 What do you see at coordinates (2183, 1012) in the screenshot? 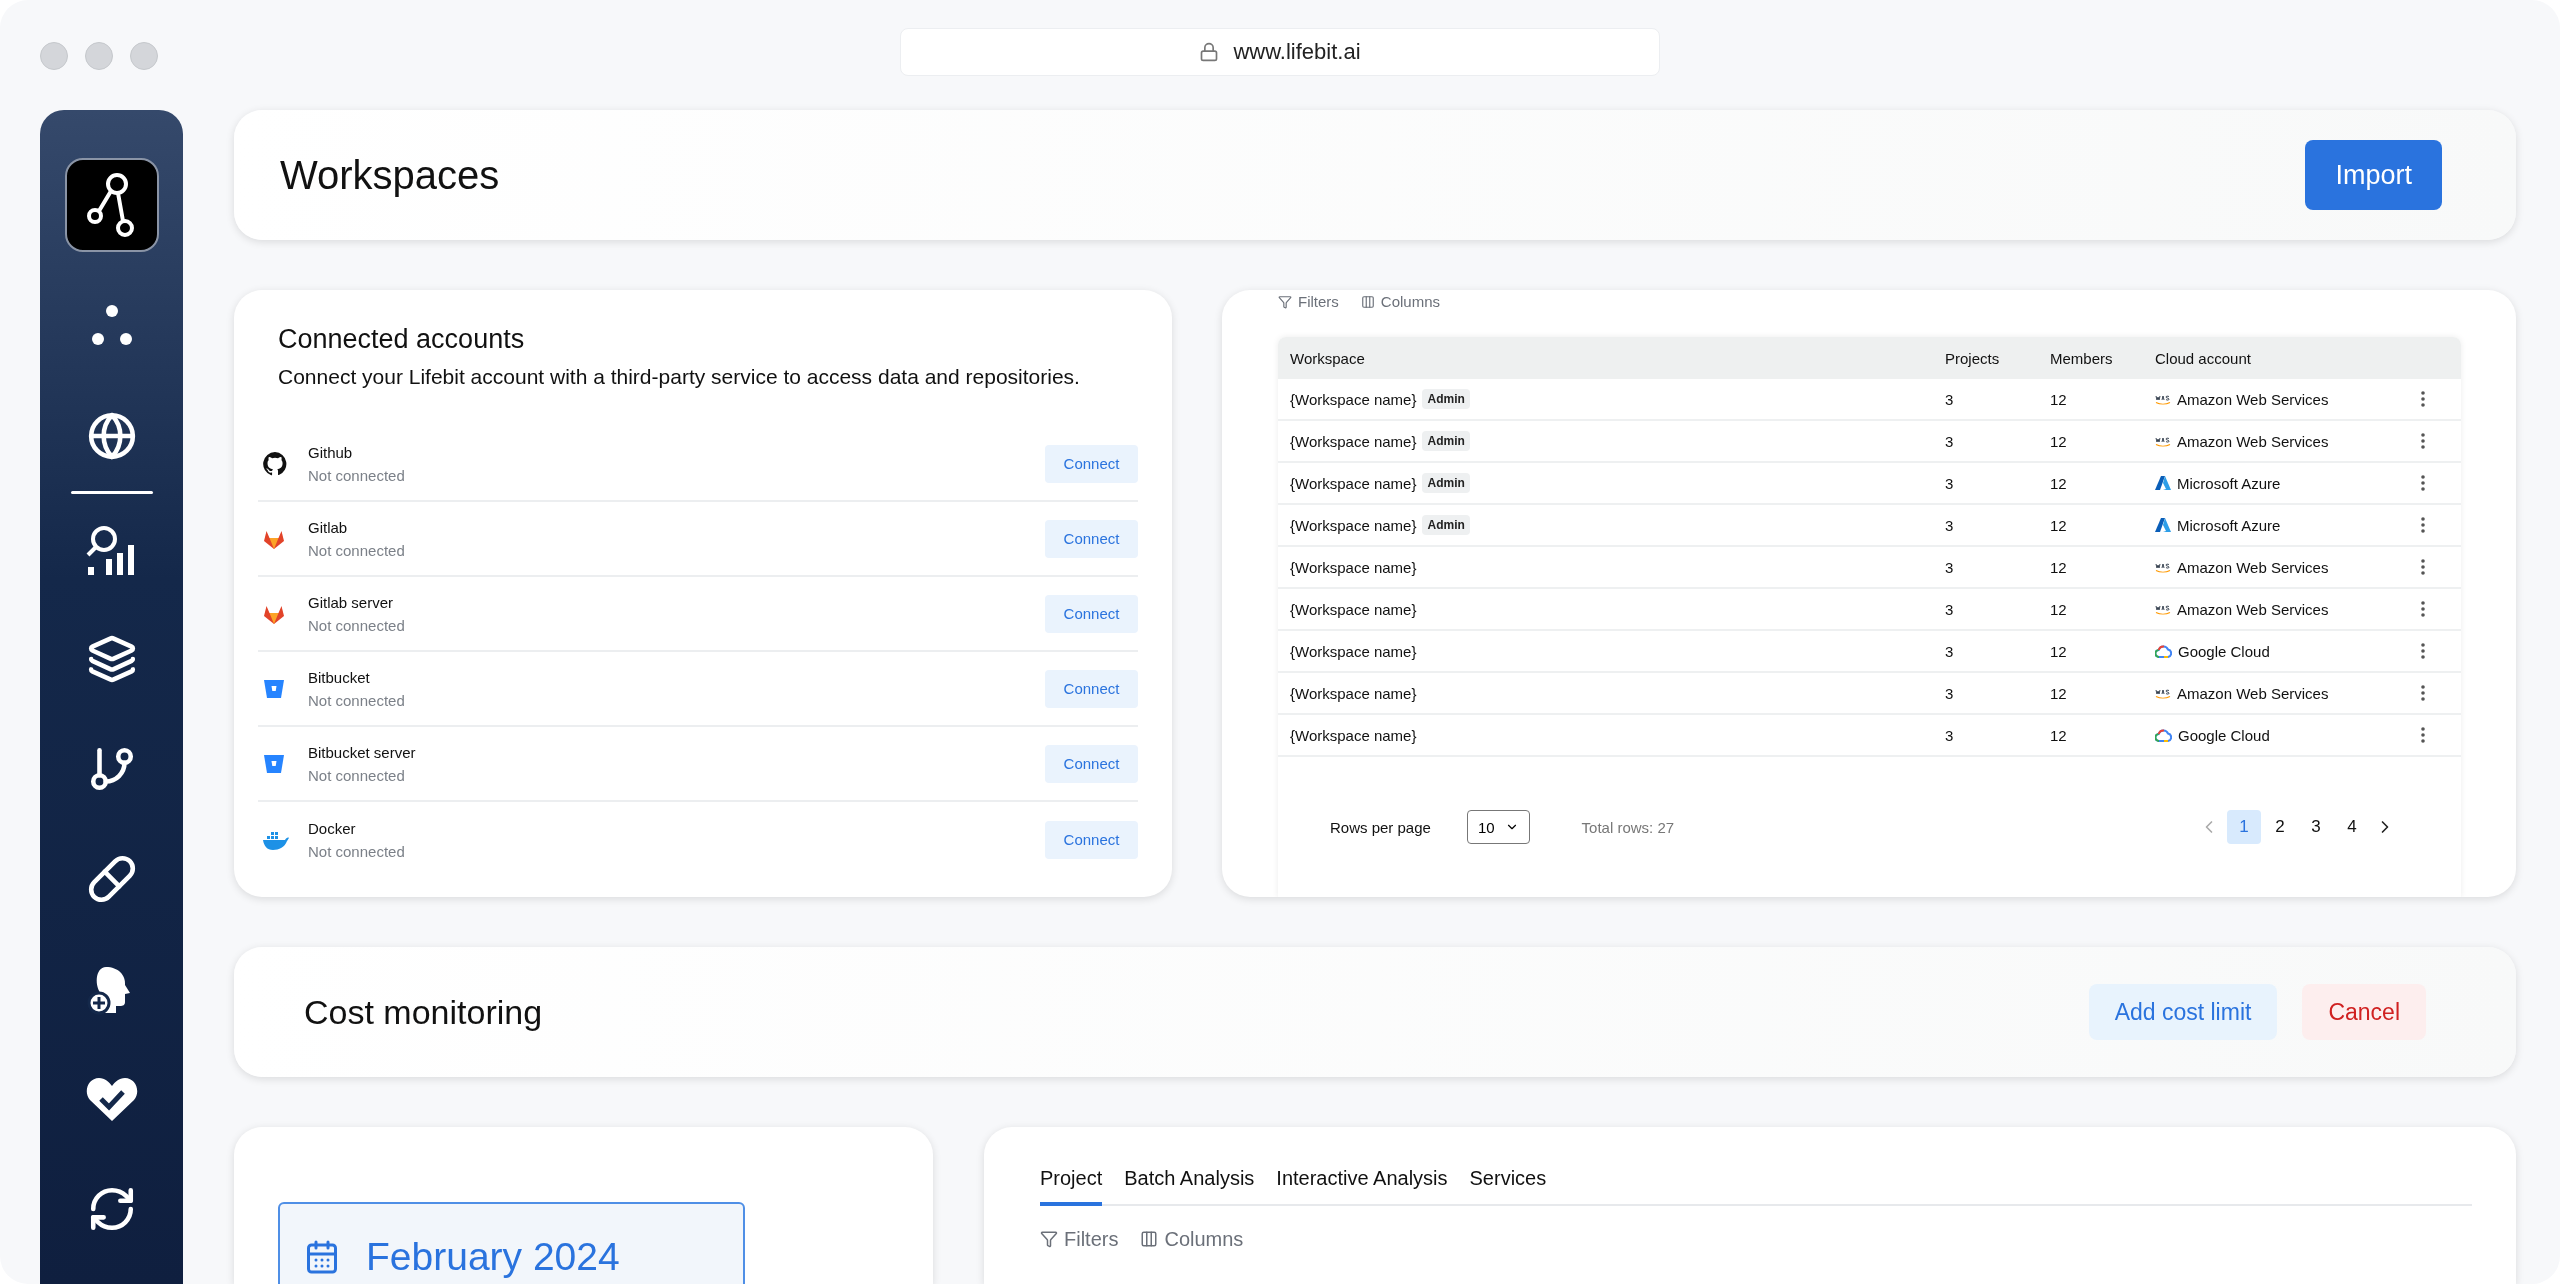
I see `add-limit-button: Add cost limit` at bounding box center [2183, 1012].